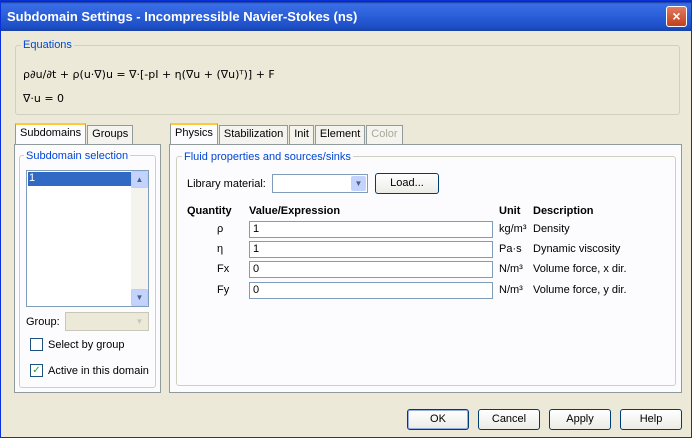 This screenshot has height=438, width=692. I want to click on force-x-input: 0, so click(371, 269).